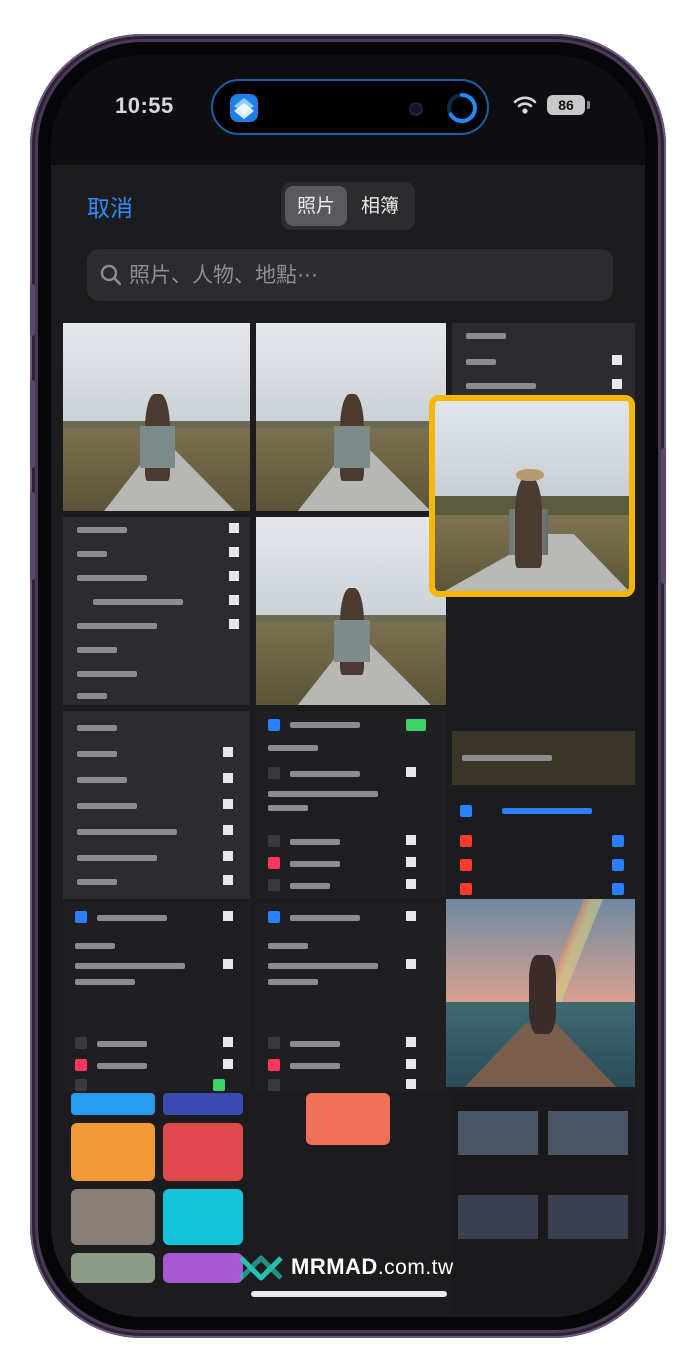 This screenshot has height=1371, width=700. I want to click on shortcuts-icon, so click(244, 108).